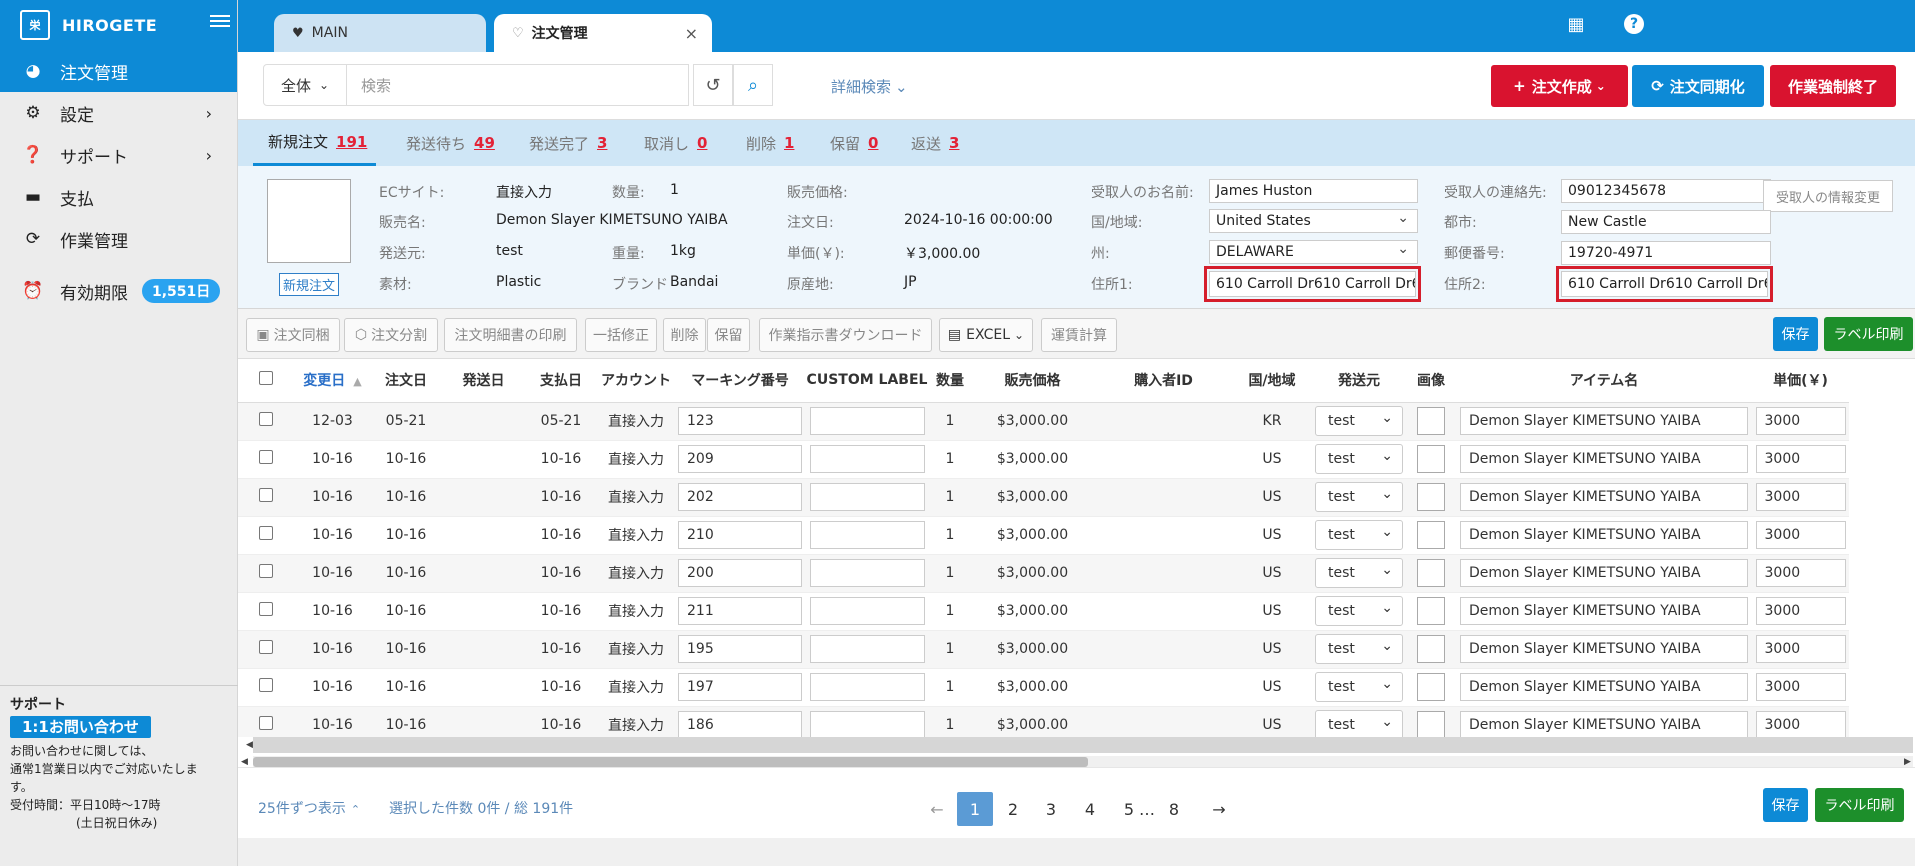  I want to click on tab-awaiting-shipment: 発送待ち 49, so click(450, 143).